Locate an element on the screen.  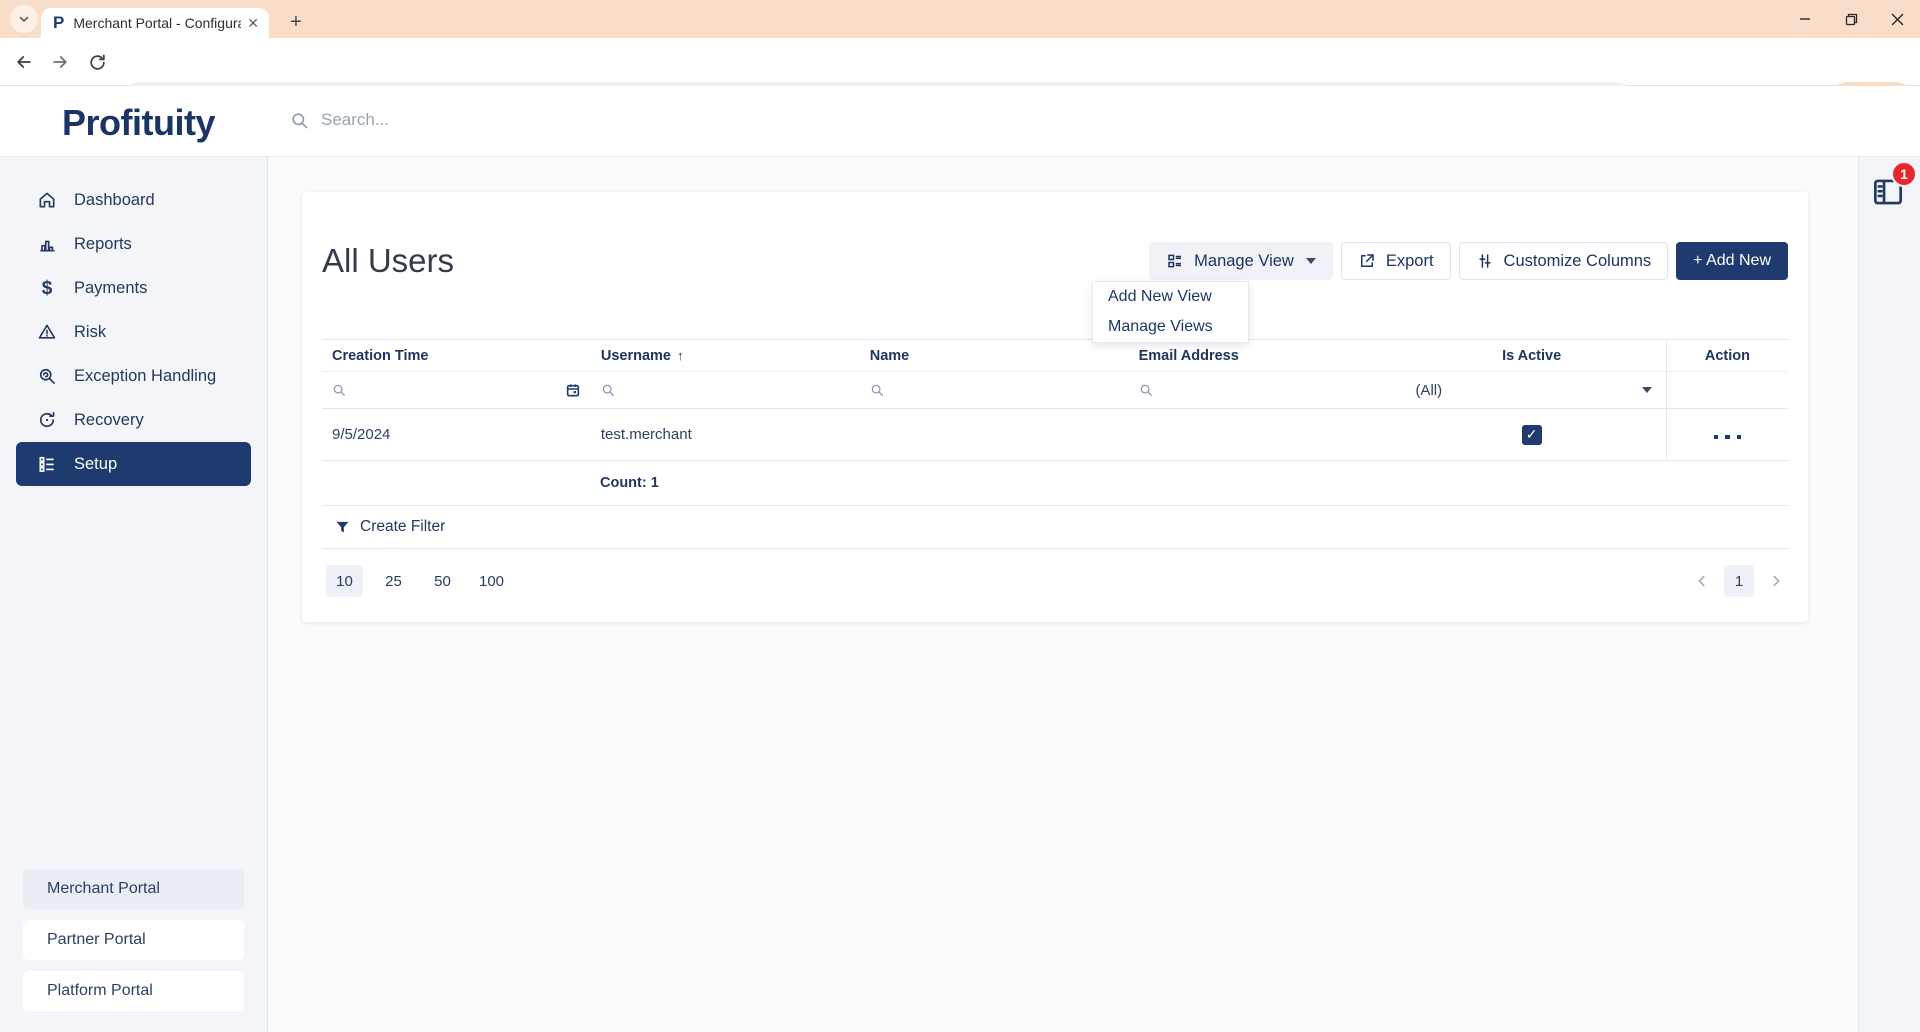
sidebar-item-payments: $ Payments is located at coordinates (133, 288).